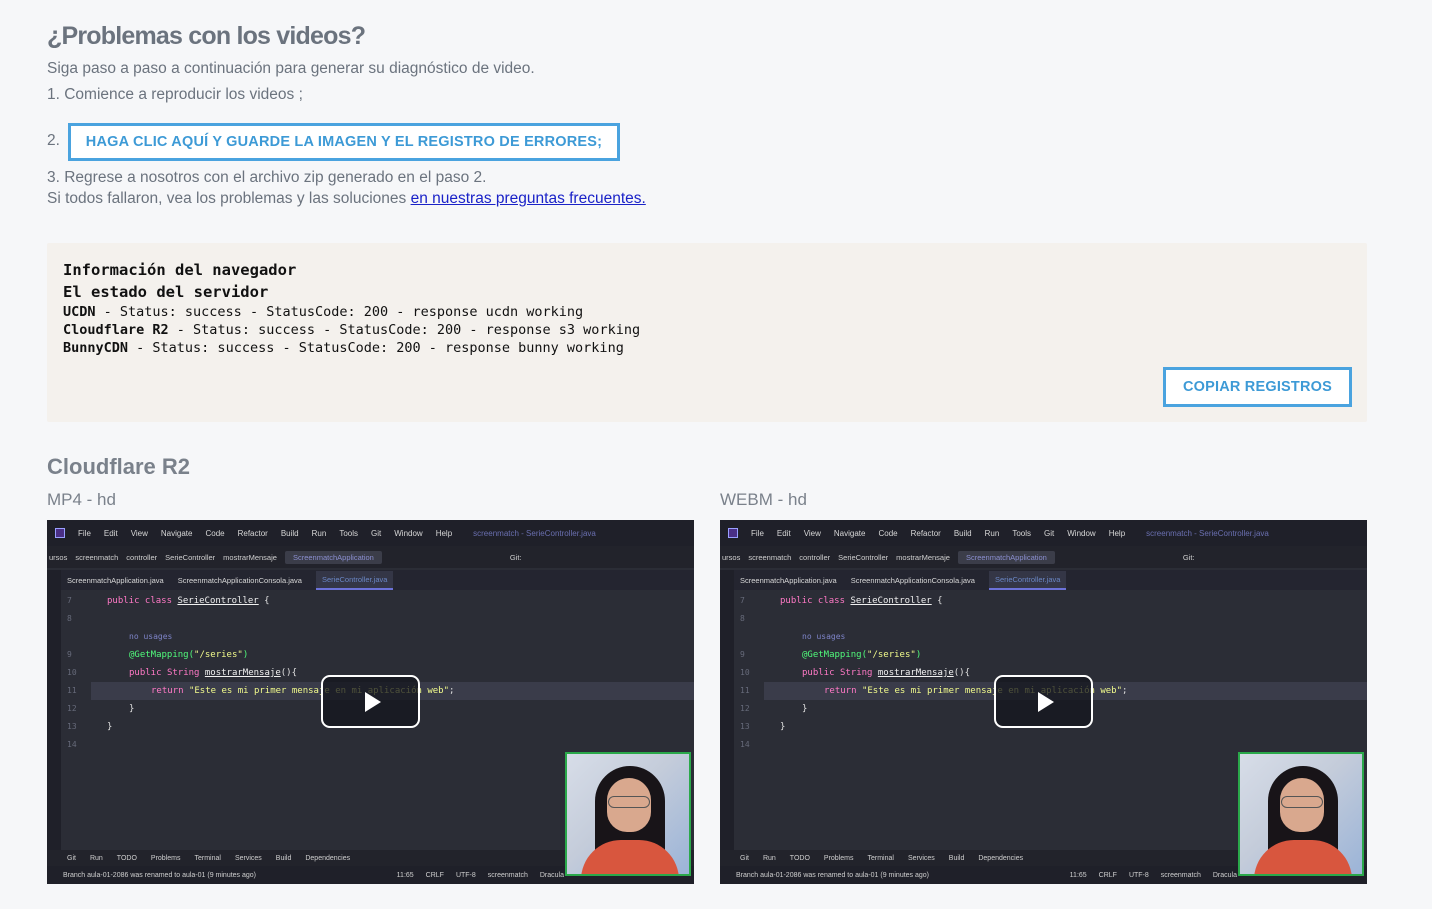 This screenshot has height=909, width=1432. I want to click on ide-line-number: 11, so click(745, 690).